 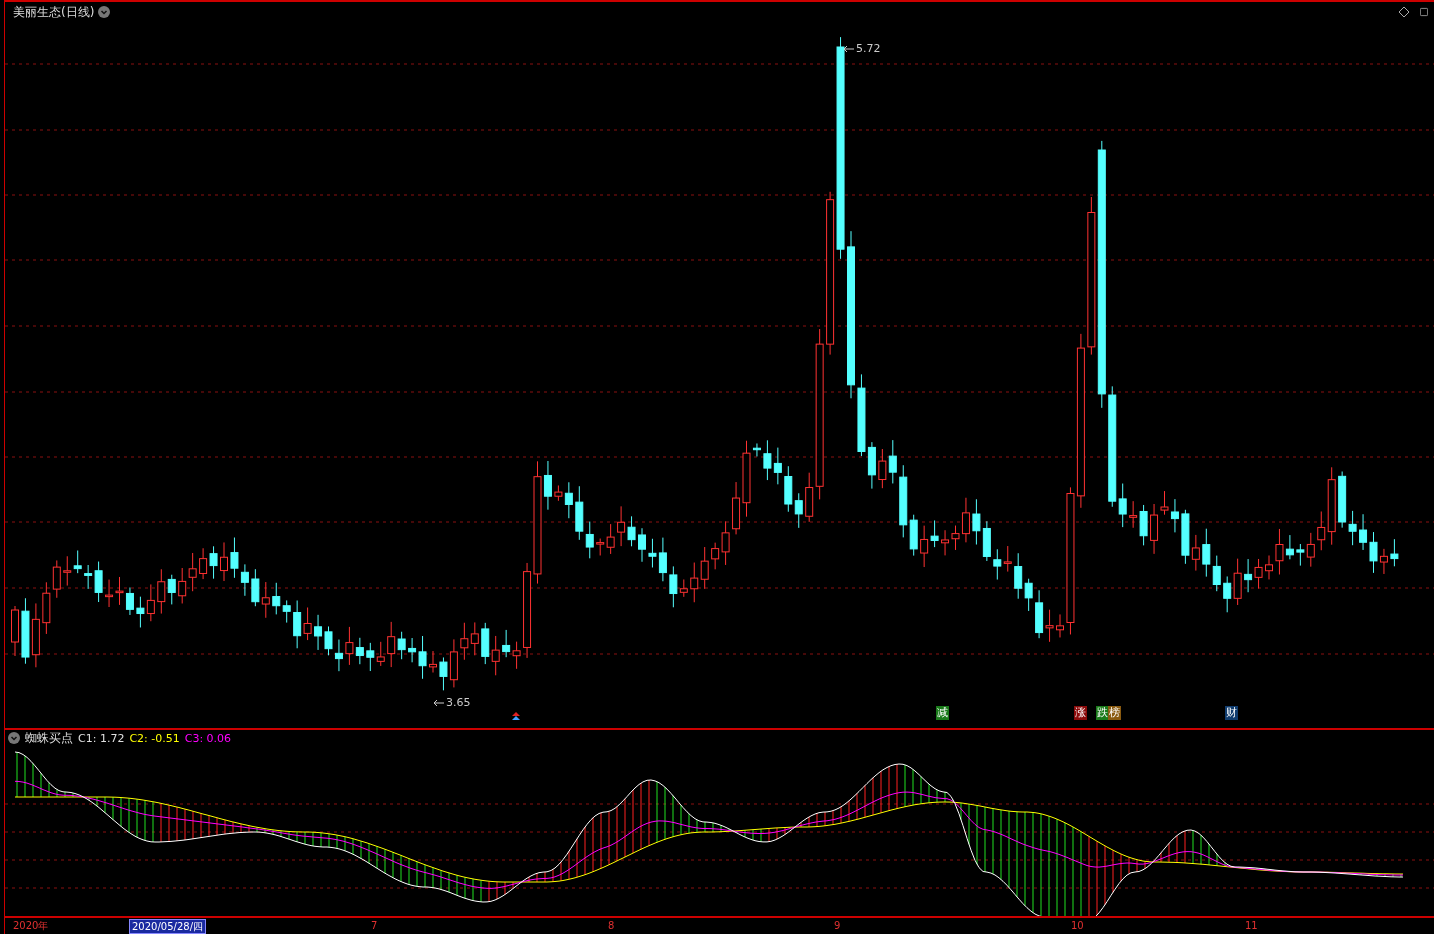 I want to click on double-chevron-icon, so click(x=516, y=716).